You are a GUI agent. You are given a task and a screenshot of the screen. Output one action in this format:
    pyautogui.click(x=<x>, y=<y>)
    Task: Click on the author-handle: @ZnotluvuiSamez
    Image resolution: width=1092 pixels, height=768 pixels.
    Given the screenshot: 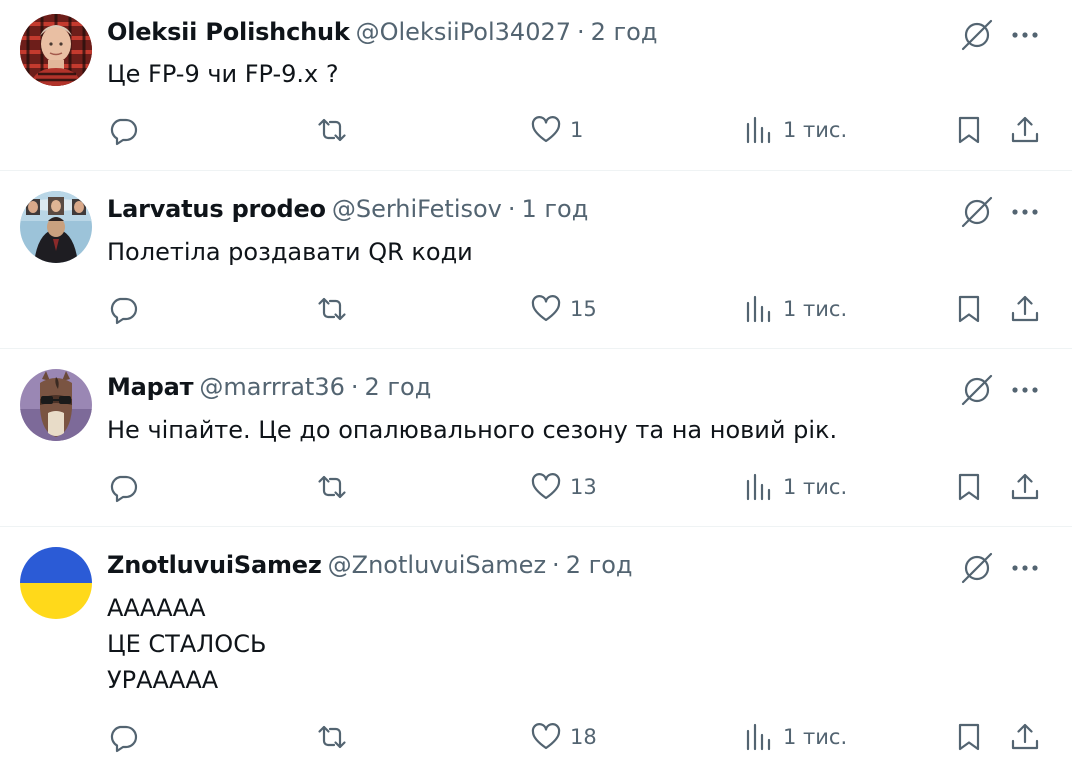 What is the action you would take?
    pyautogui.click(x=437, y=565)
    